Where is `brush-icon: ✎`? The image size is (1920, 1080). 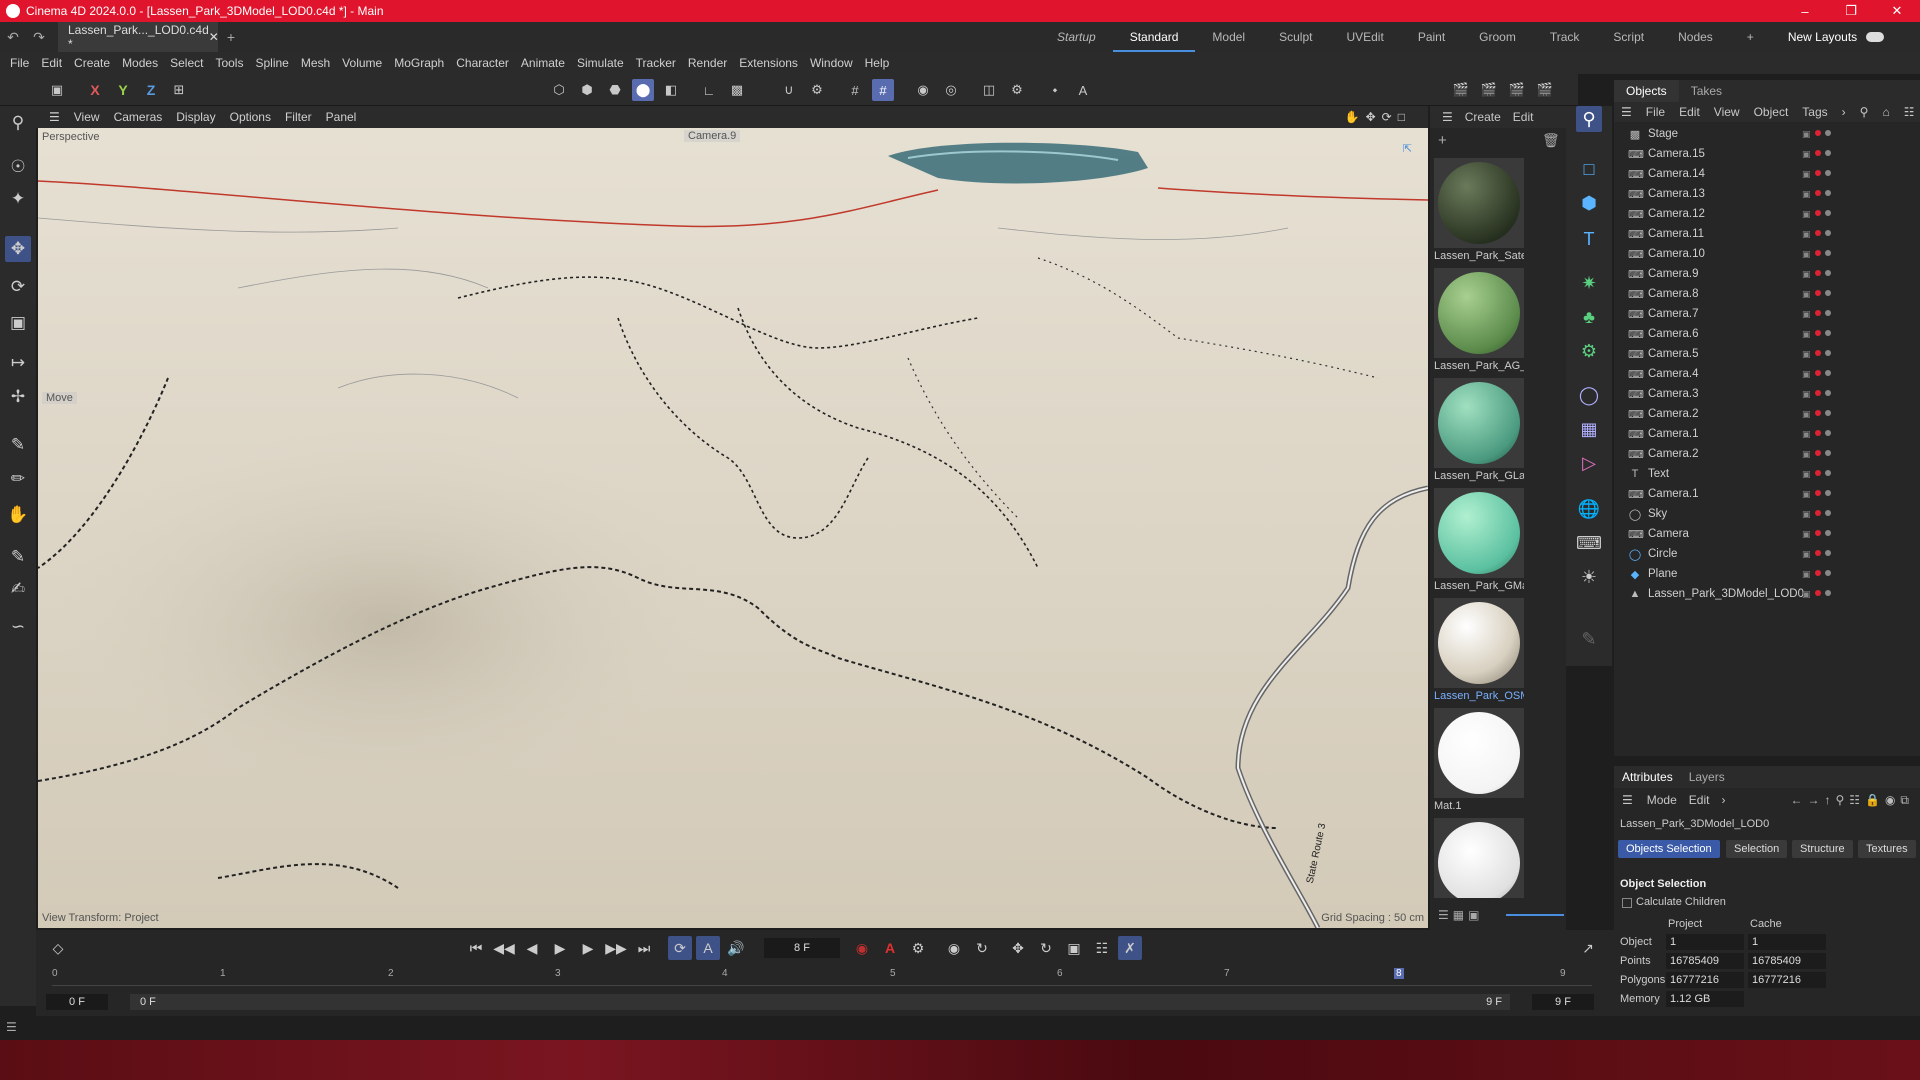
brush-icon: ✎ is located at coordinates (18, 557).